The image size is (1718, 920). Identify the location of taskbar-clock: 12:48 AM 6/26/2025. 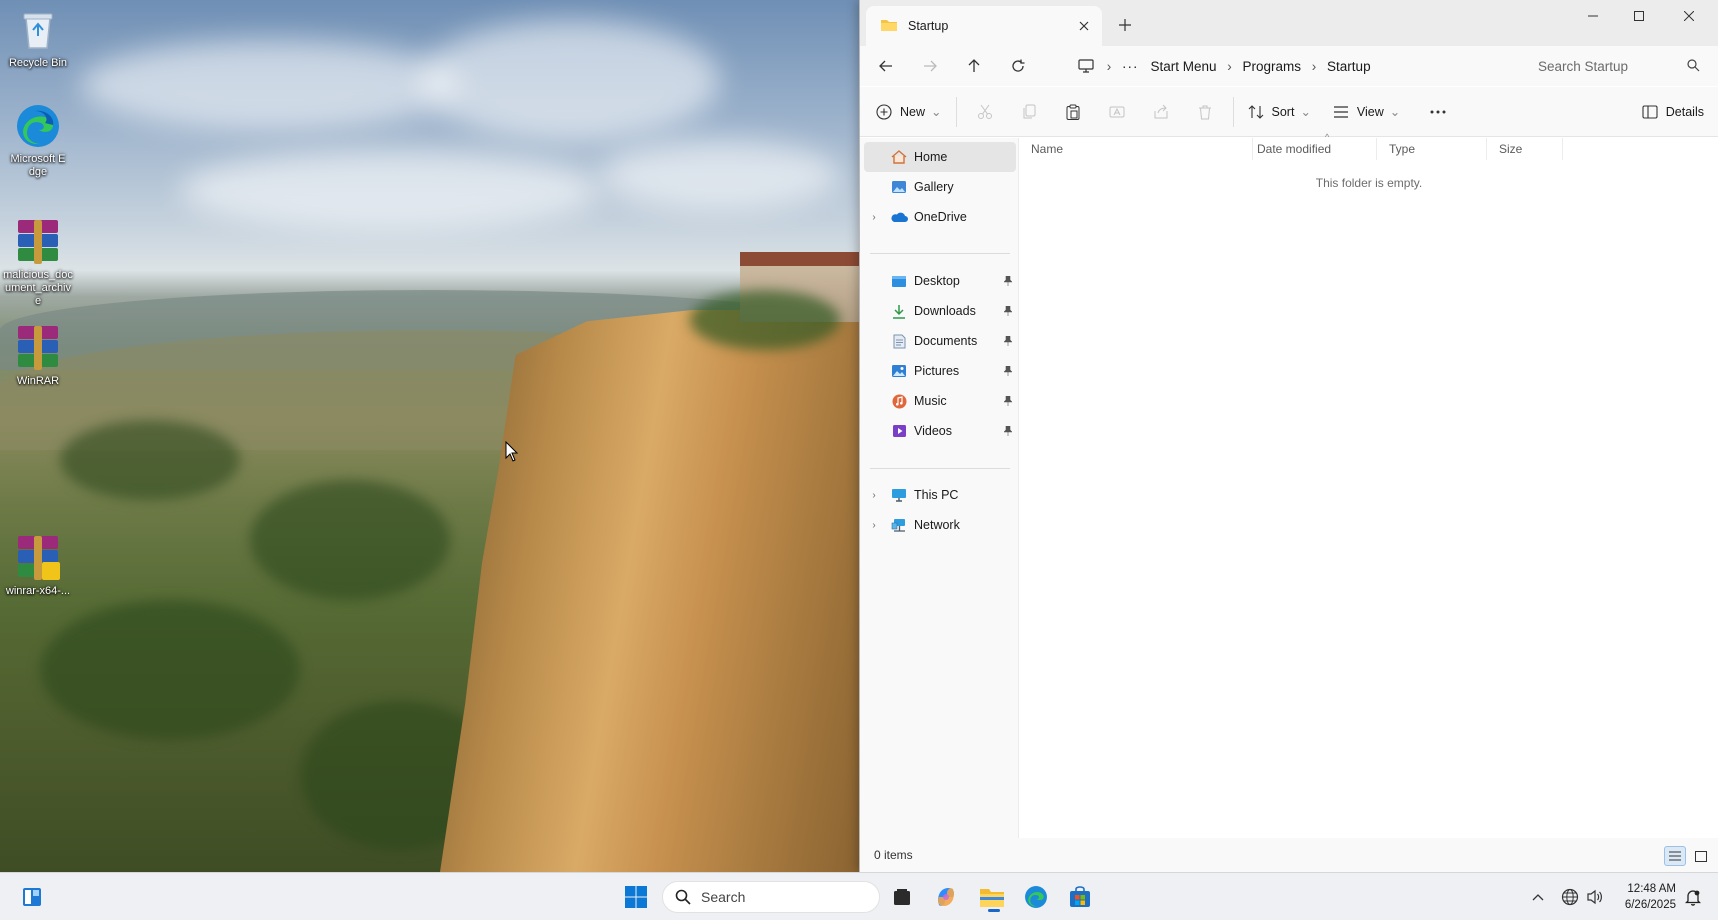
(1643, 897).